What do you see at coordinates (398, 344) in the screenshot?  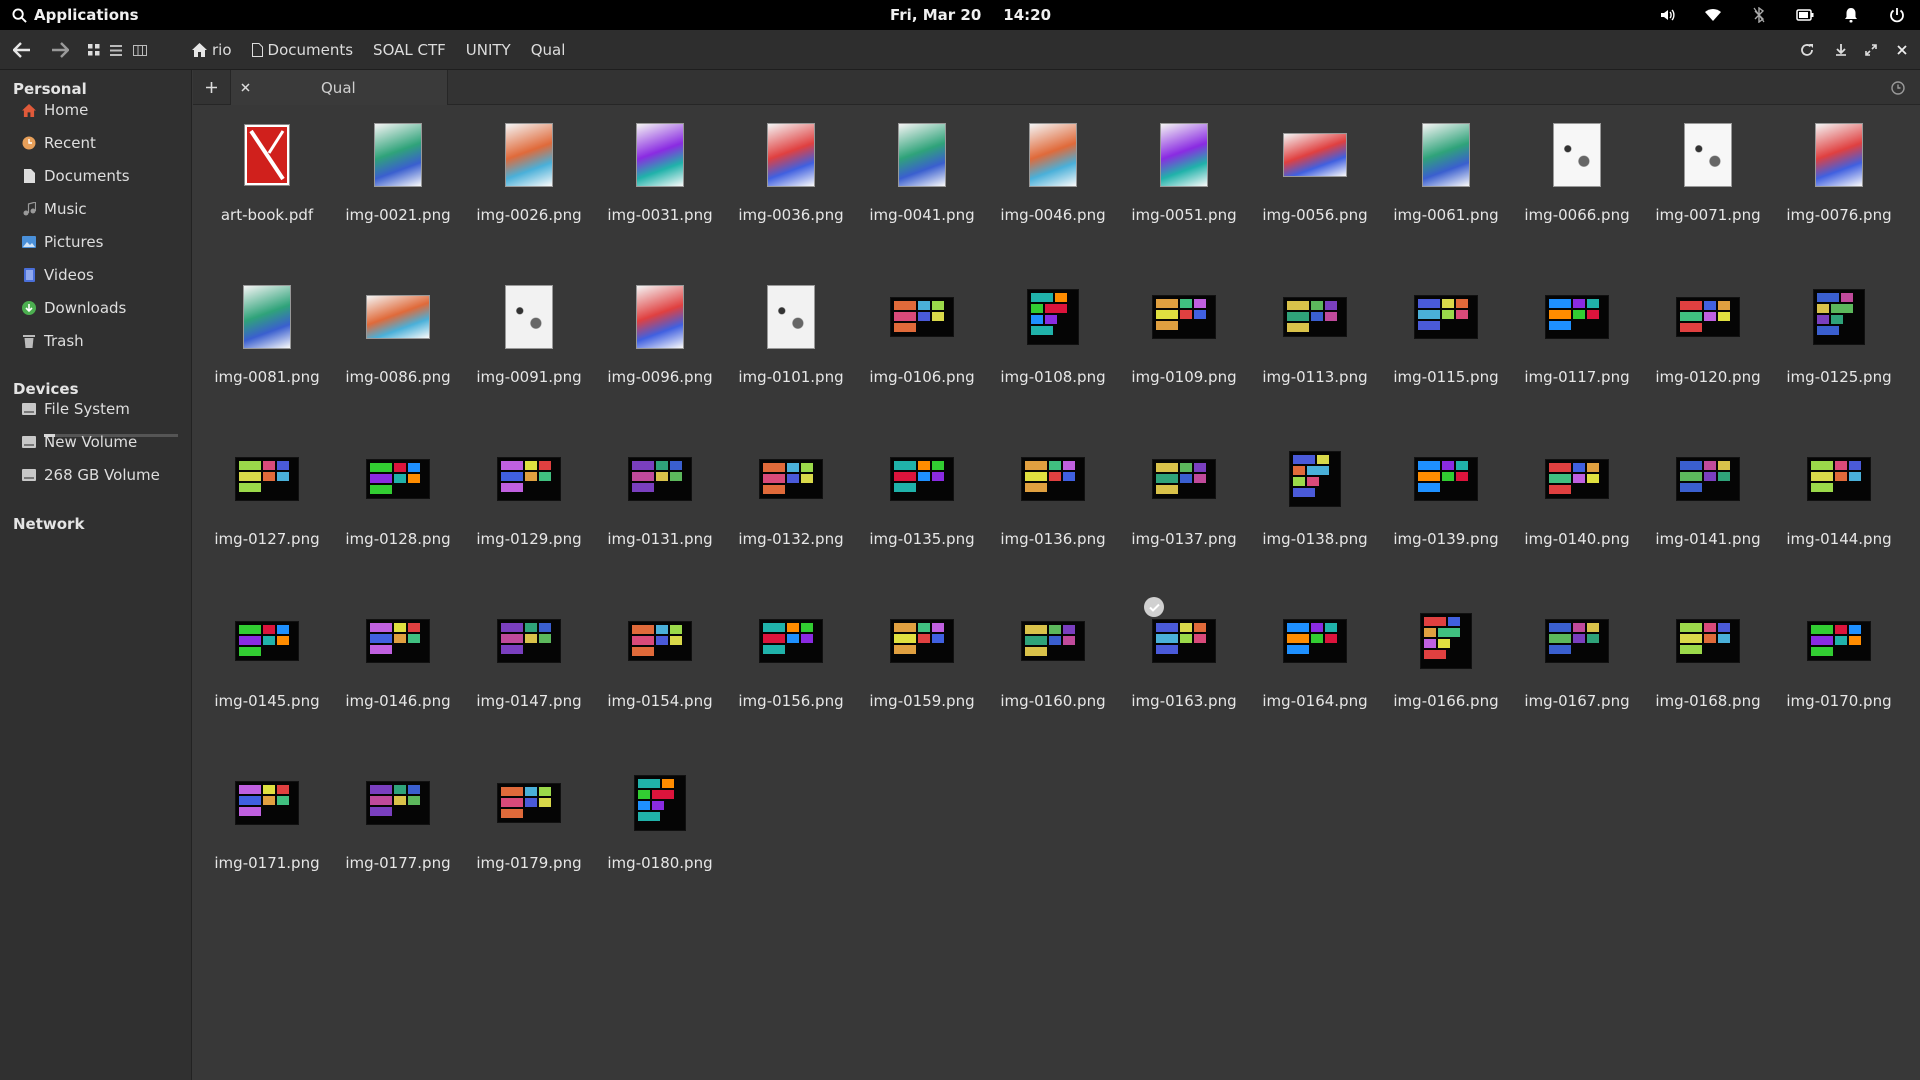 I see `file-item: img-0086.png` at bounding box center [398, 344].